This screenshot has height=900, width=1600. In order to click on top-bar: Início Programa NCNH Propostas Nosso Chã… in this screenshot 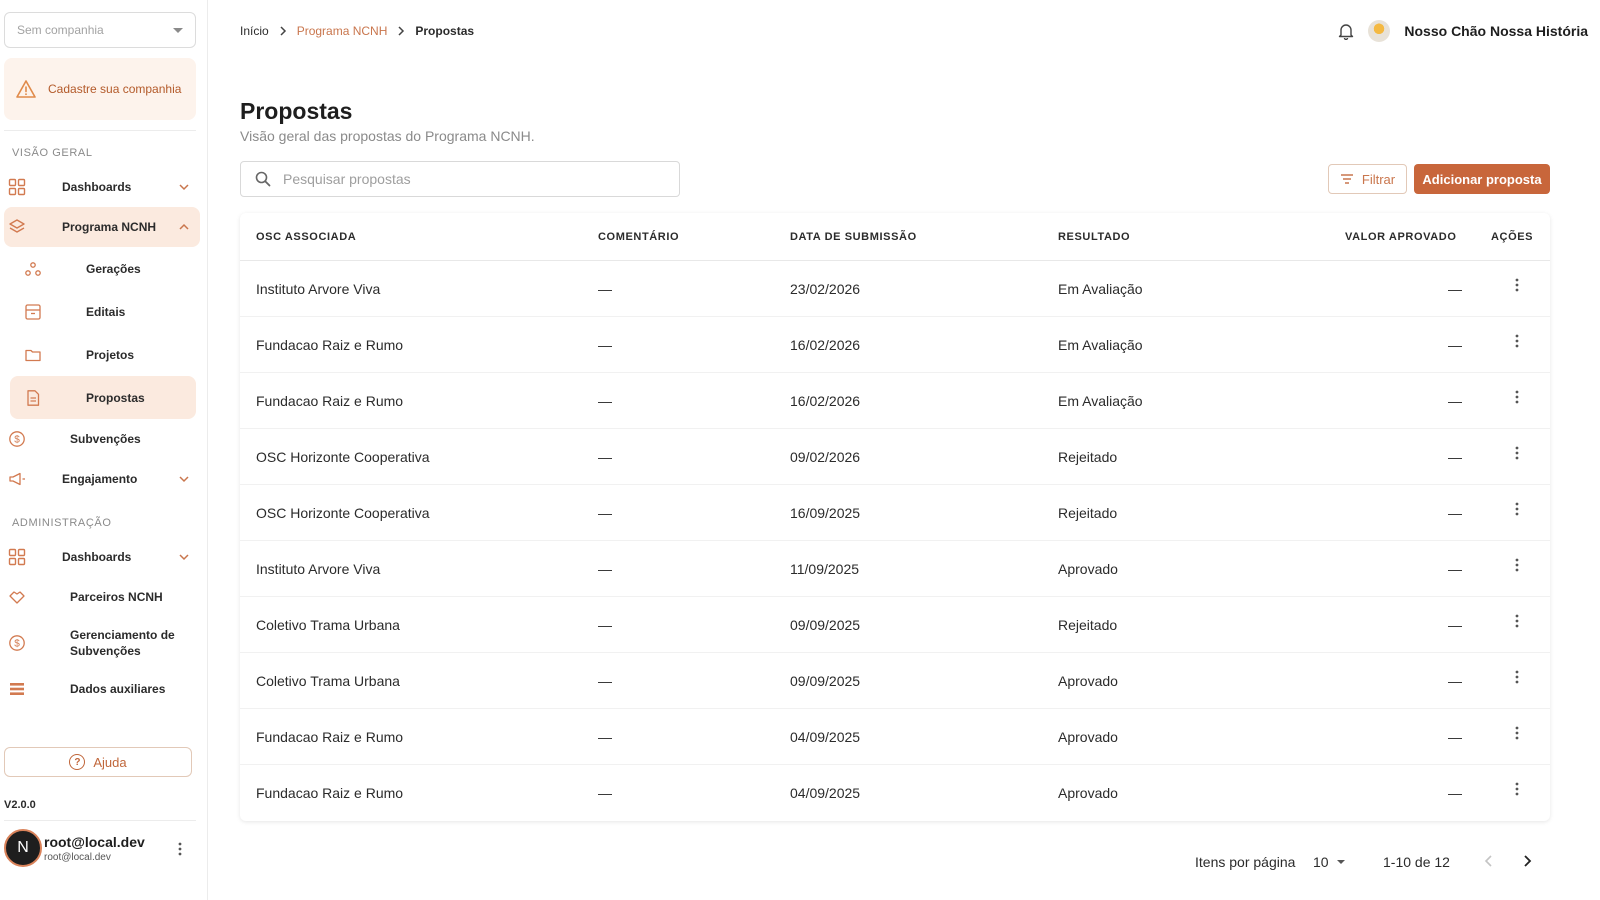, I will do `click(914, 31)`.